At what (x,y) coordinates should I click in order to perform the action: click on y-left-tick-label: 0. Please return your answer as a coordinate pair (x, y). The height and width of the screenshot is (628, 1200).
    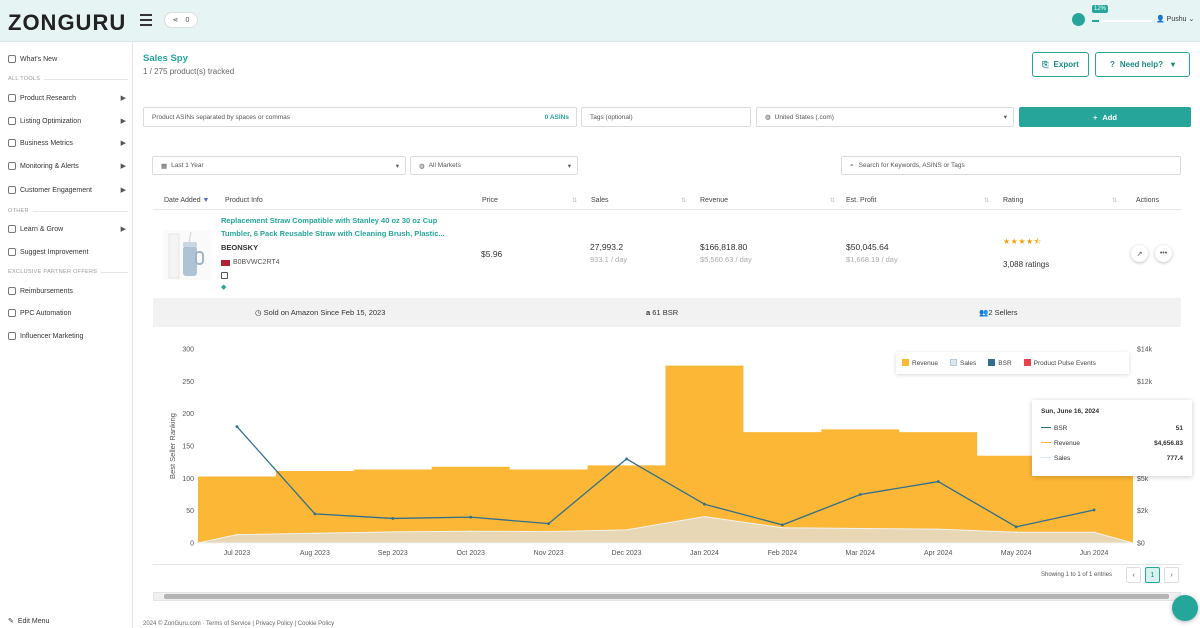
    Looking at the image, I should click on (192, 544).